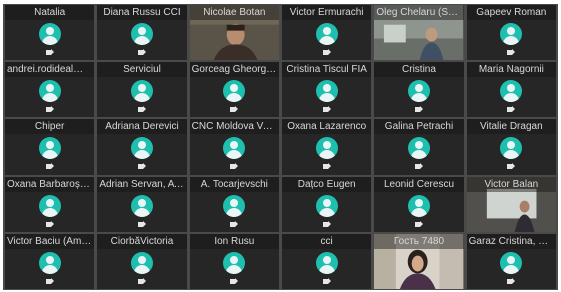 The width and height of the screenshot is (561, 292). I want to click on participant-name: Гость 7480, so click(419, 241).